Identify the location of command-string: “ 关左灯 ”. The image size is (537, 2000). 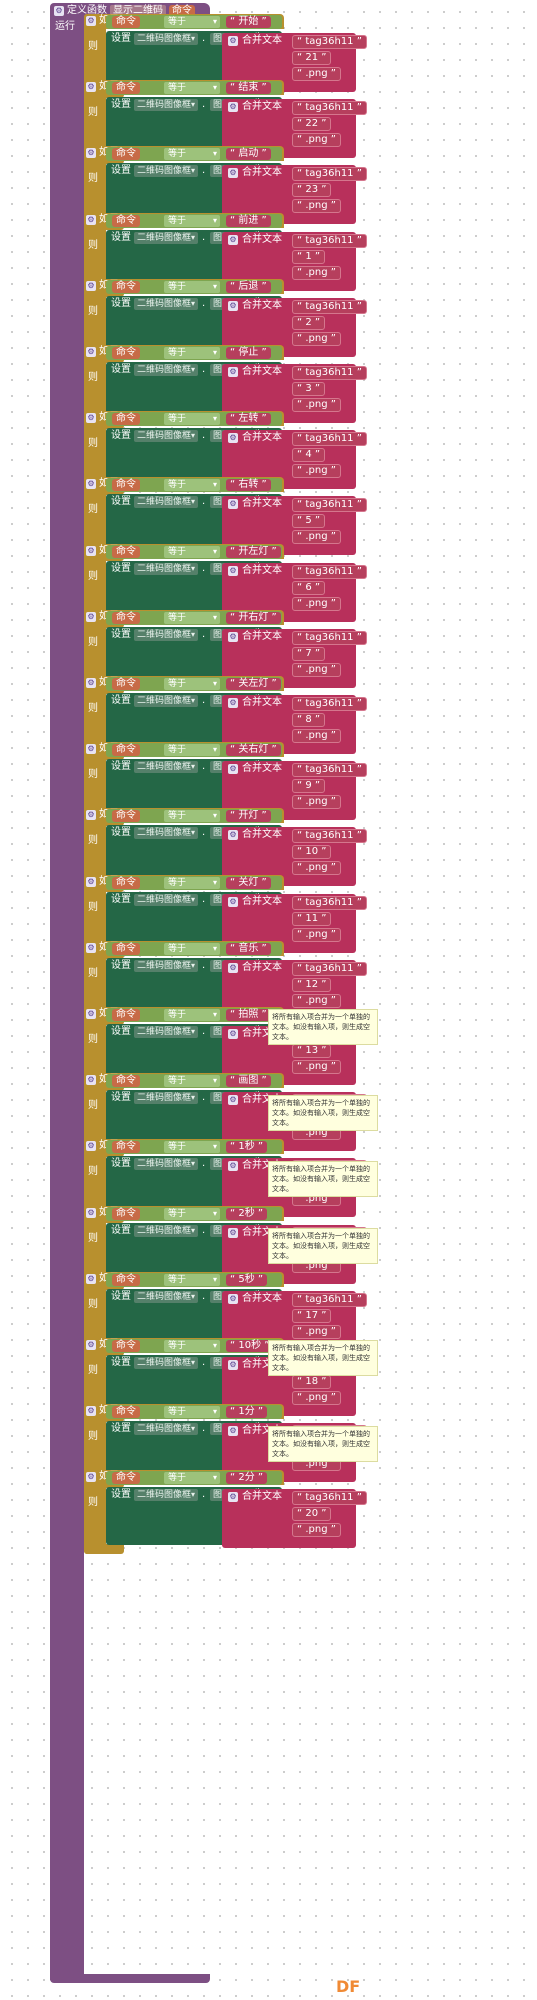
(253, 684).